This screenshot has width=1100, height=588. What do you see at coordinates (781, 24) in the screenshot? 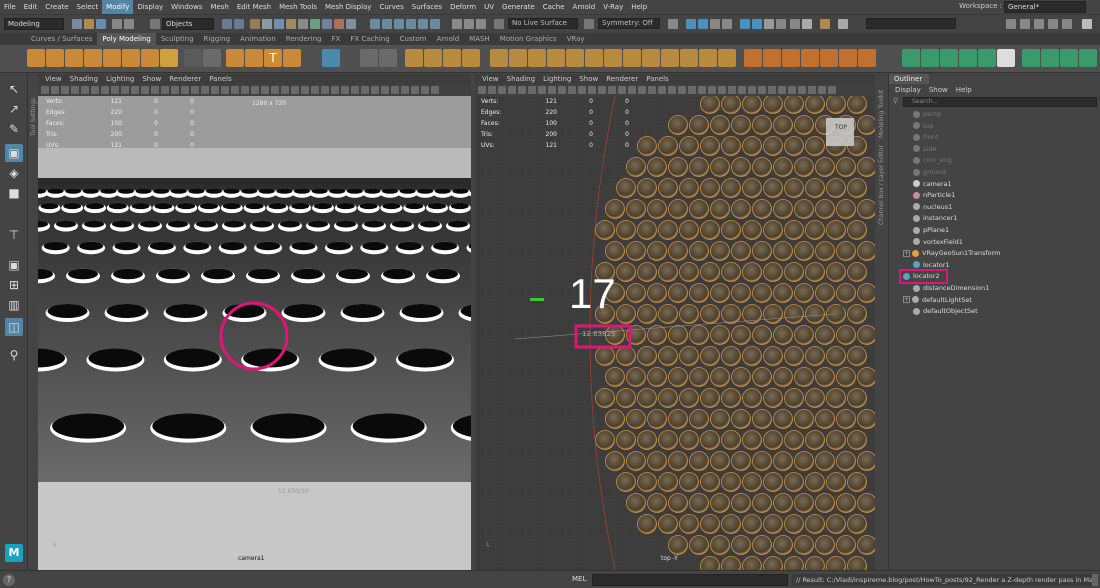
I see `vray-frame-icon` at bounding box center [781, 24].